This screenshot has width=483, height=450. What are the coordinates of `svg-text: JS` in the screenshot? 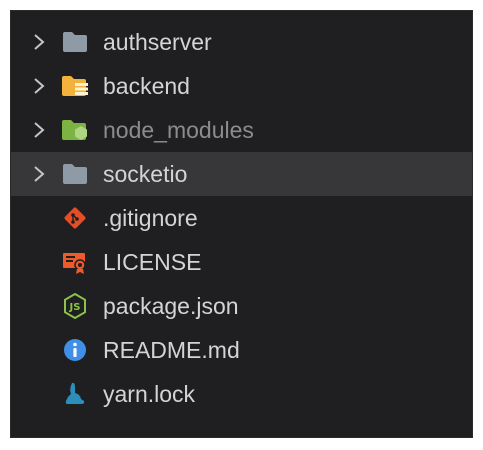 It's located at (75, 307).